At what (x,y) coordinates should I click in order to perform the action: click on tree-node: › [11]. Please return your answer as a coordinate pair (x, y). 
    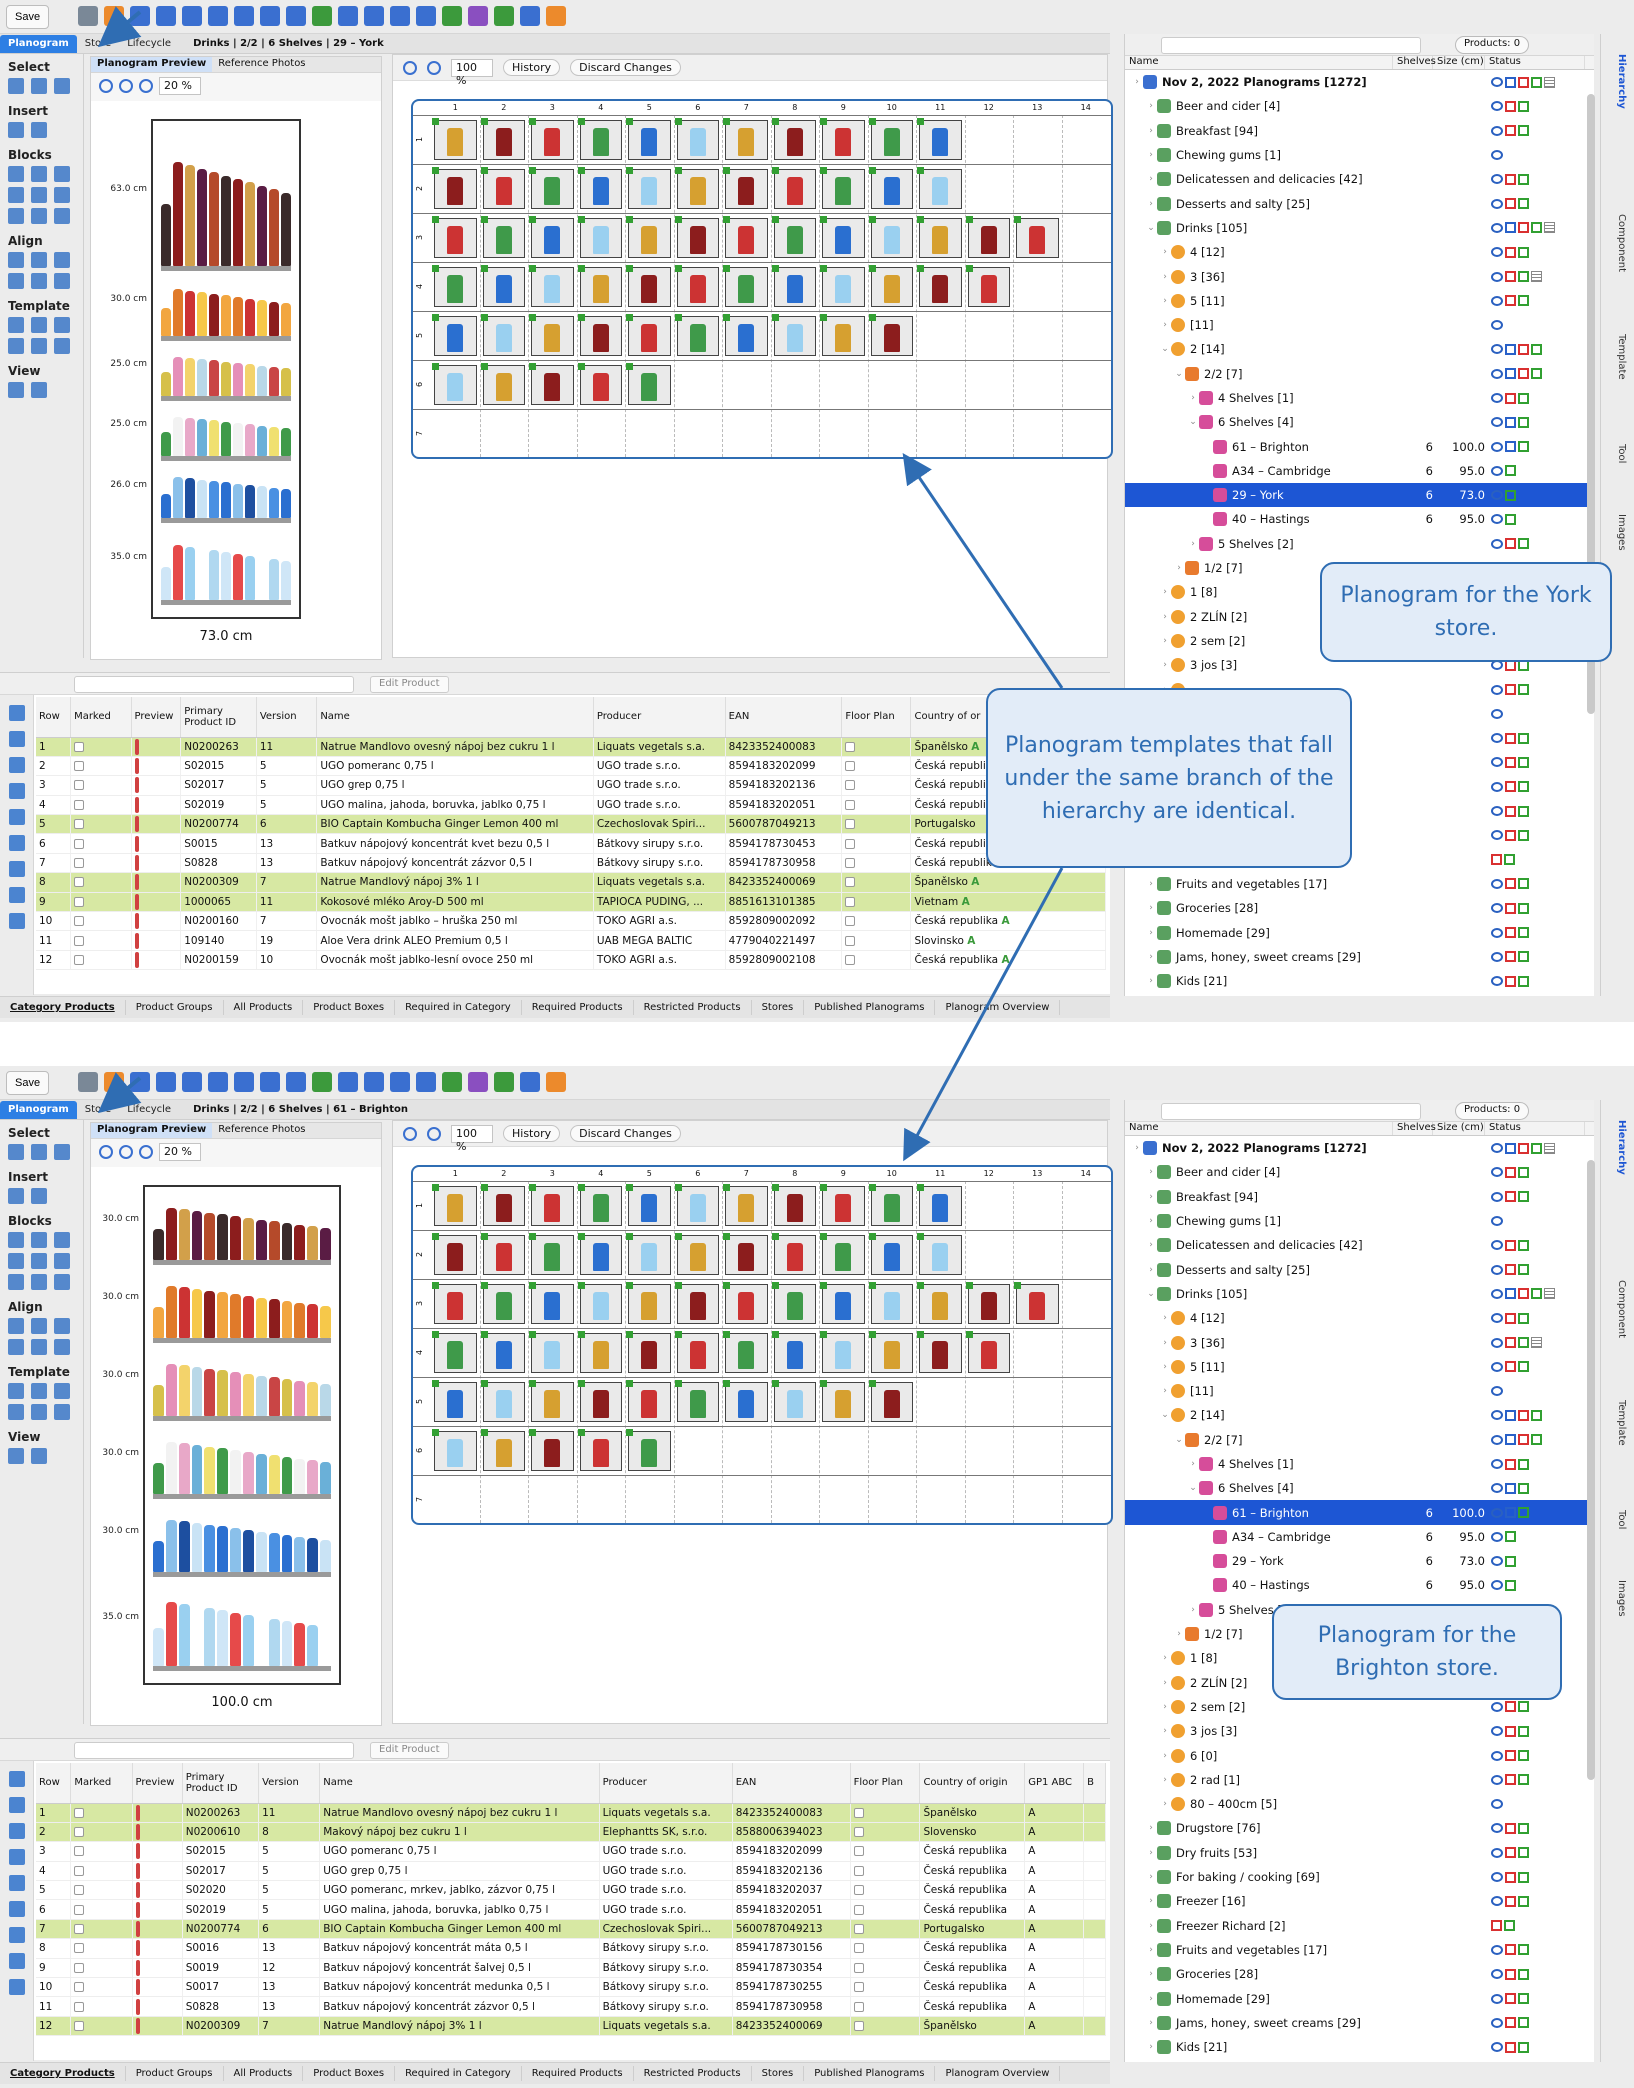
    Looking at the image, I should click on (1359, 1391).